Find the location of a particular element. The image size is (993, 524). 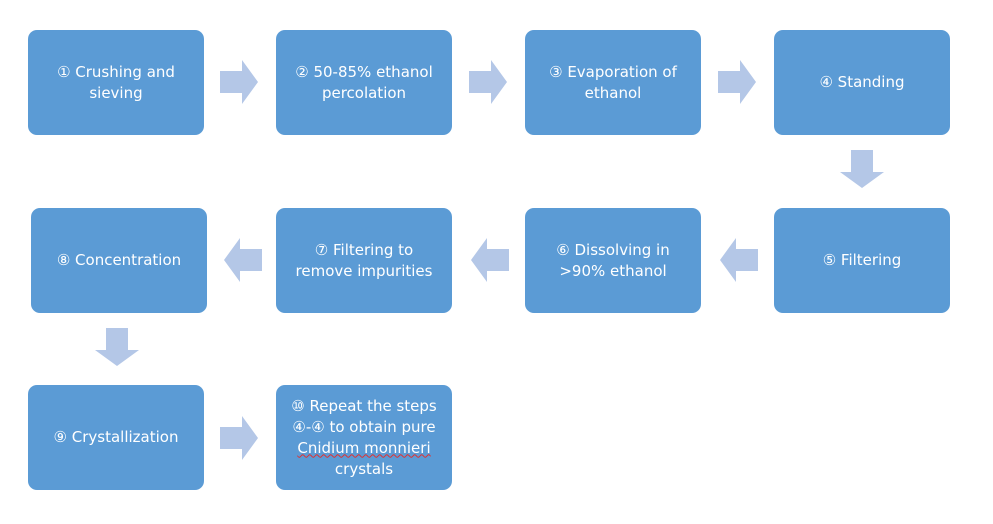

step-2-label: ② 50-85% ethanol percolation is located at coordinates (364, 82).